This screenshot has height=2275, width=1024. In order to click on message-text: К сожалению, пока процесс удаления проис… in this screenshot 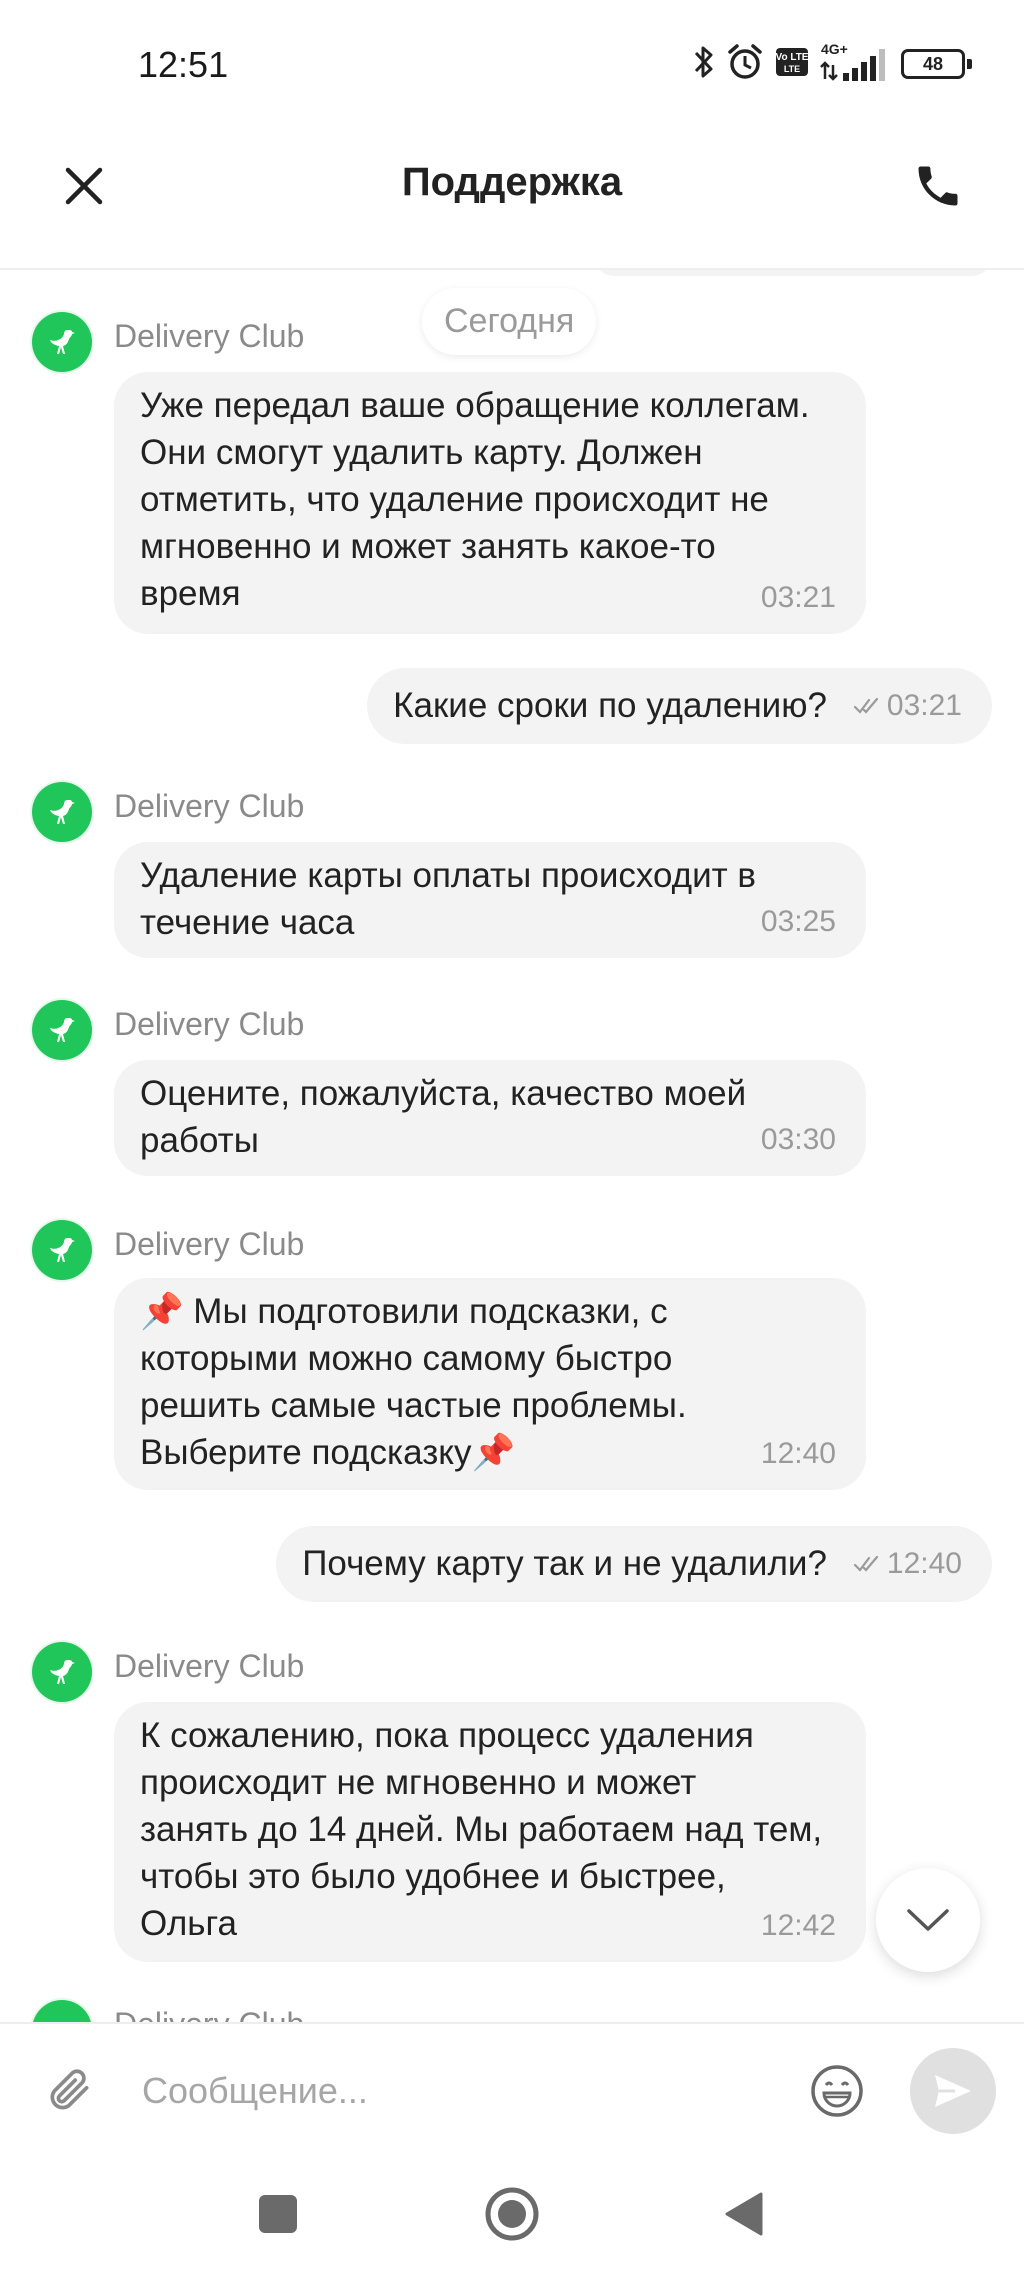, I will do `click(481, 1829)`.